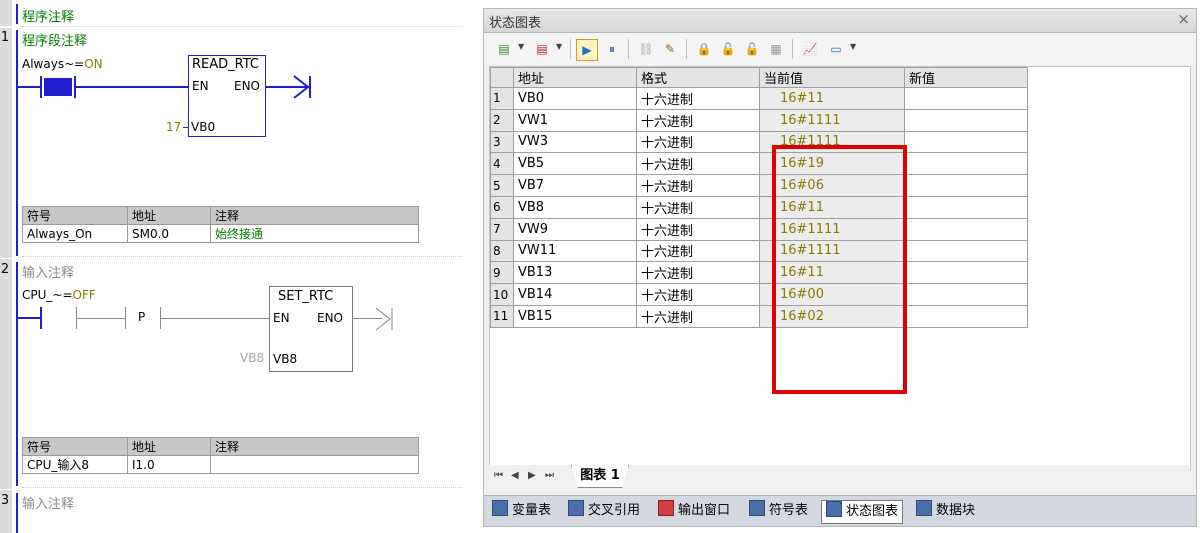 The width and height of the screenshot is (1200, 533). What do you see at coordinates (840, 21) in the screenshot?
I see `title-bar: 状态图表 ×` at bounding box center [840, 21].